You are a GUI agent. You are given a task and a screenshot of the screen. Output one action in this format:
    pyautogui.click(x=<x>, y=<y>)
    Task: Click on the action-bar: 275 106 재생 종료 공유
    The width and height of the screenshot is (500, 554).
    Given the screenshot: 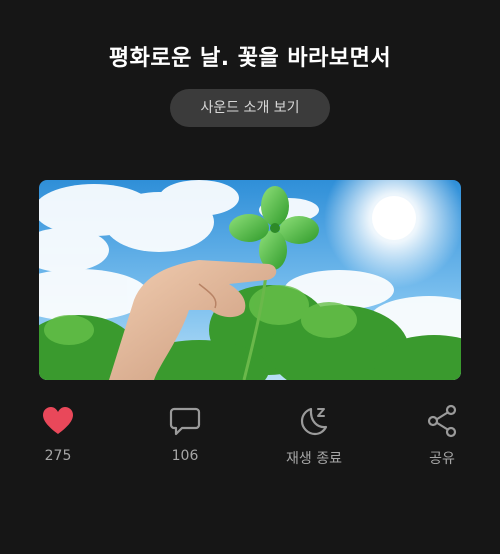 What is the action you would take?
    pyautogui.click(x=250, y=439)
    